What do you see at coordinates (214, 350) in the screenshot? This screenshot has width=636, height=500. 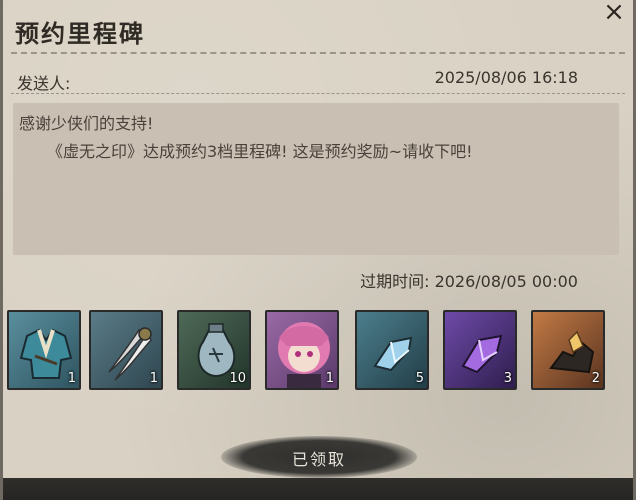 I see `reward-slot-potion: 10` at bounding box center [214, 350].